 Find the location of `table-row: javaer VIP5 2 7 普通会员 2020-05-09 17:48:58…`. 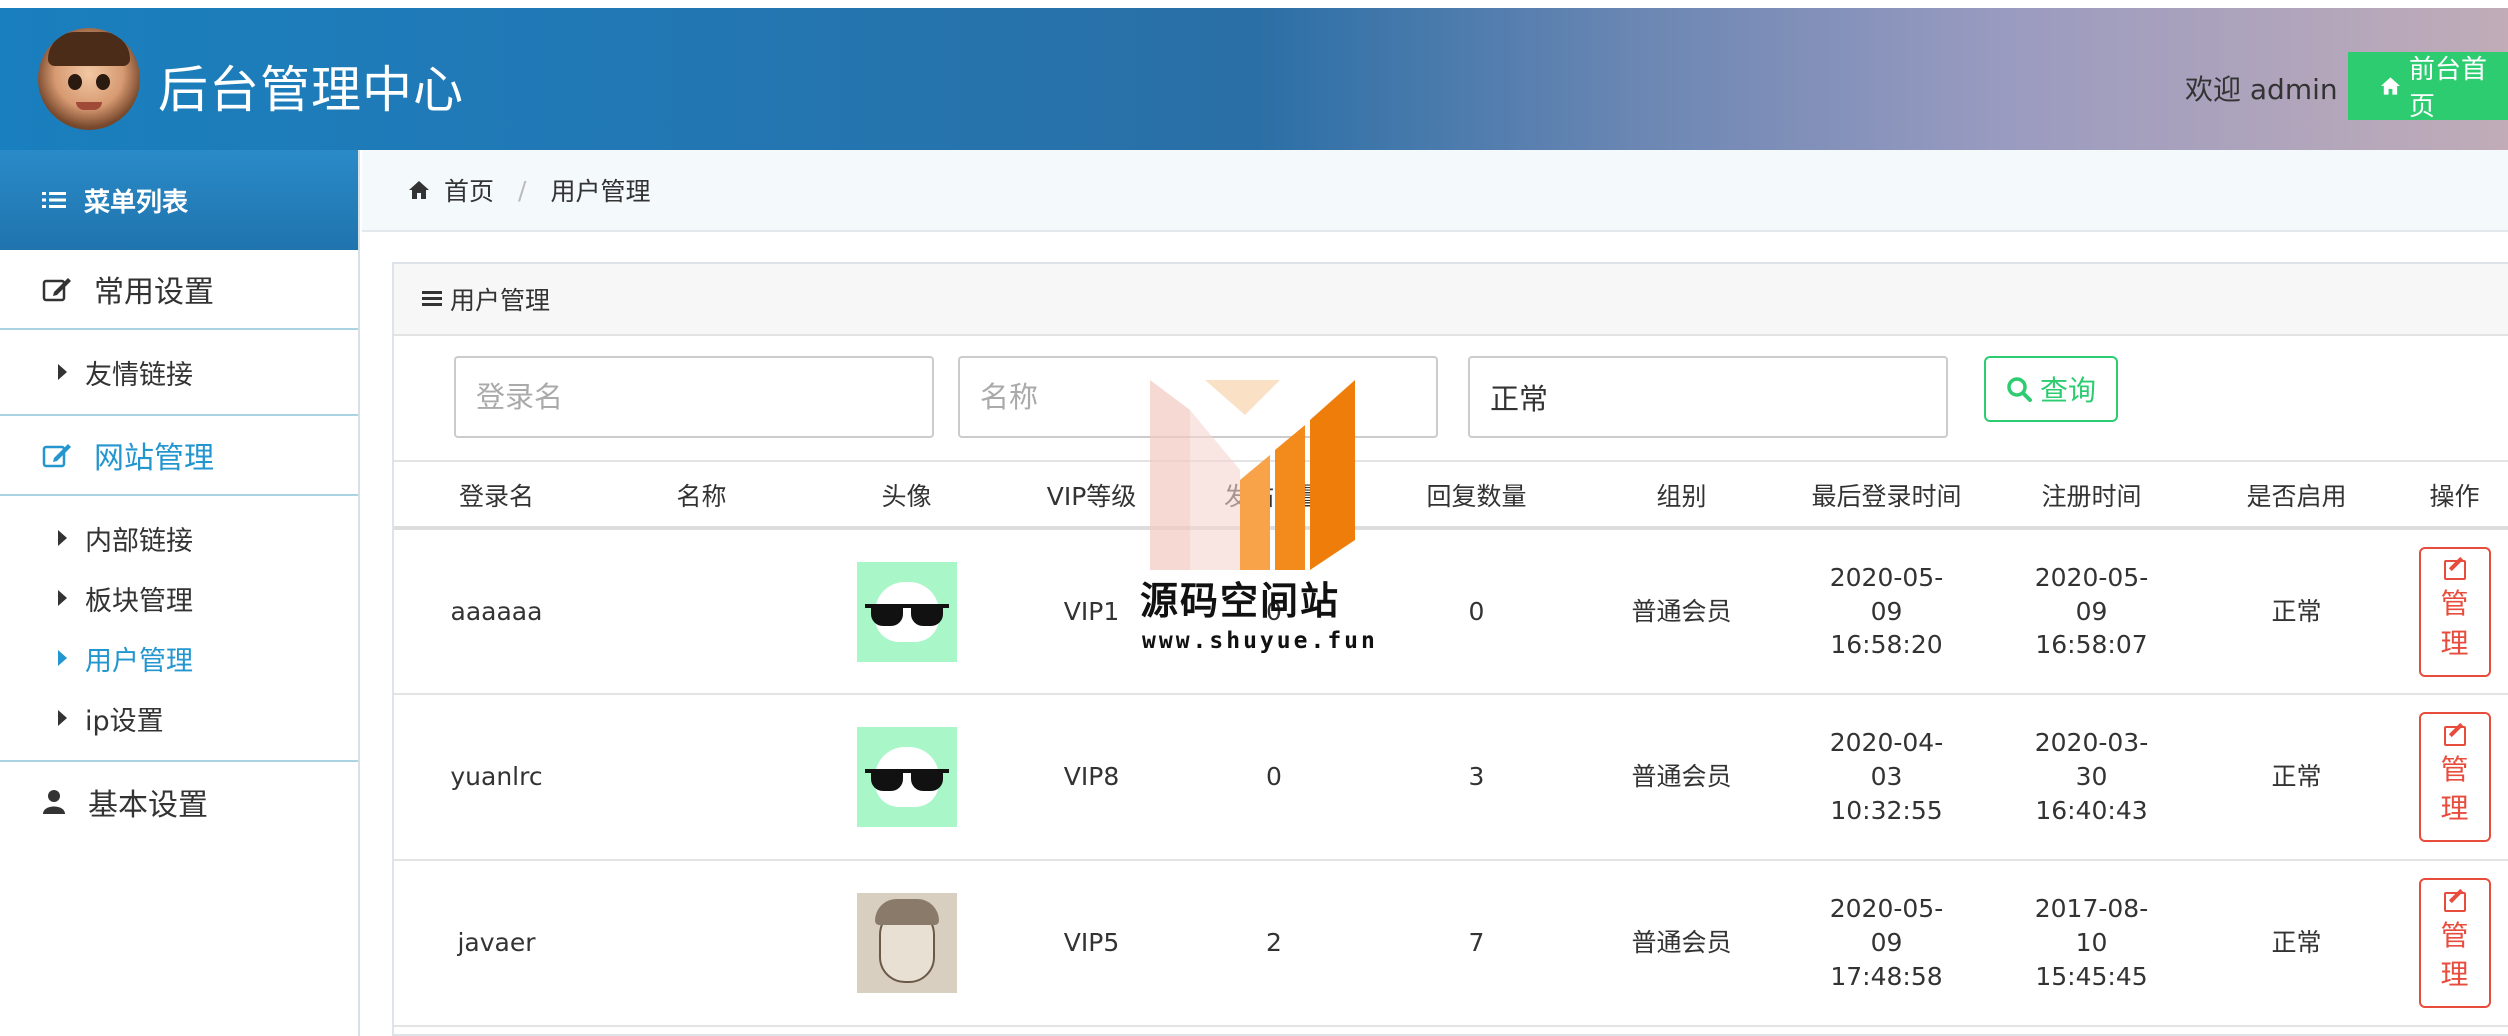

table-row: javaer VIP5 2 7 普通会员 2020-05-09 17:48:58… is located at coordinates (1451, 943).